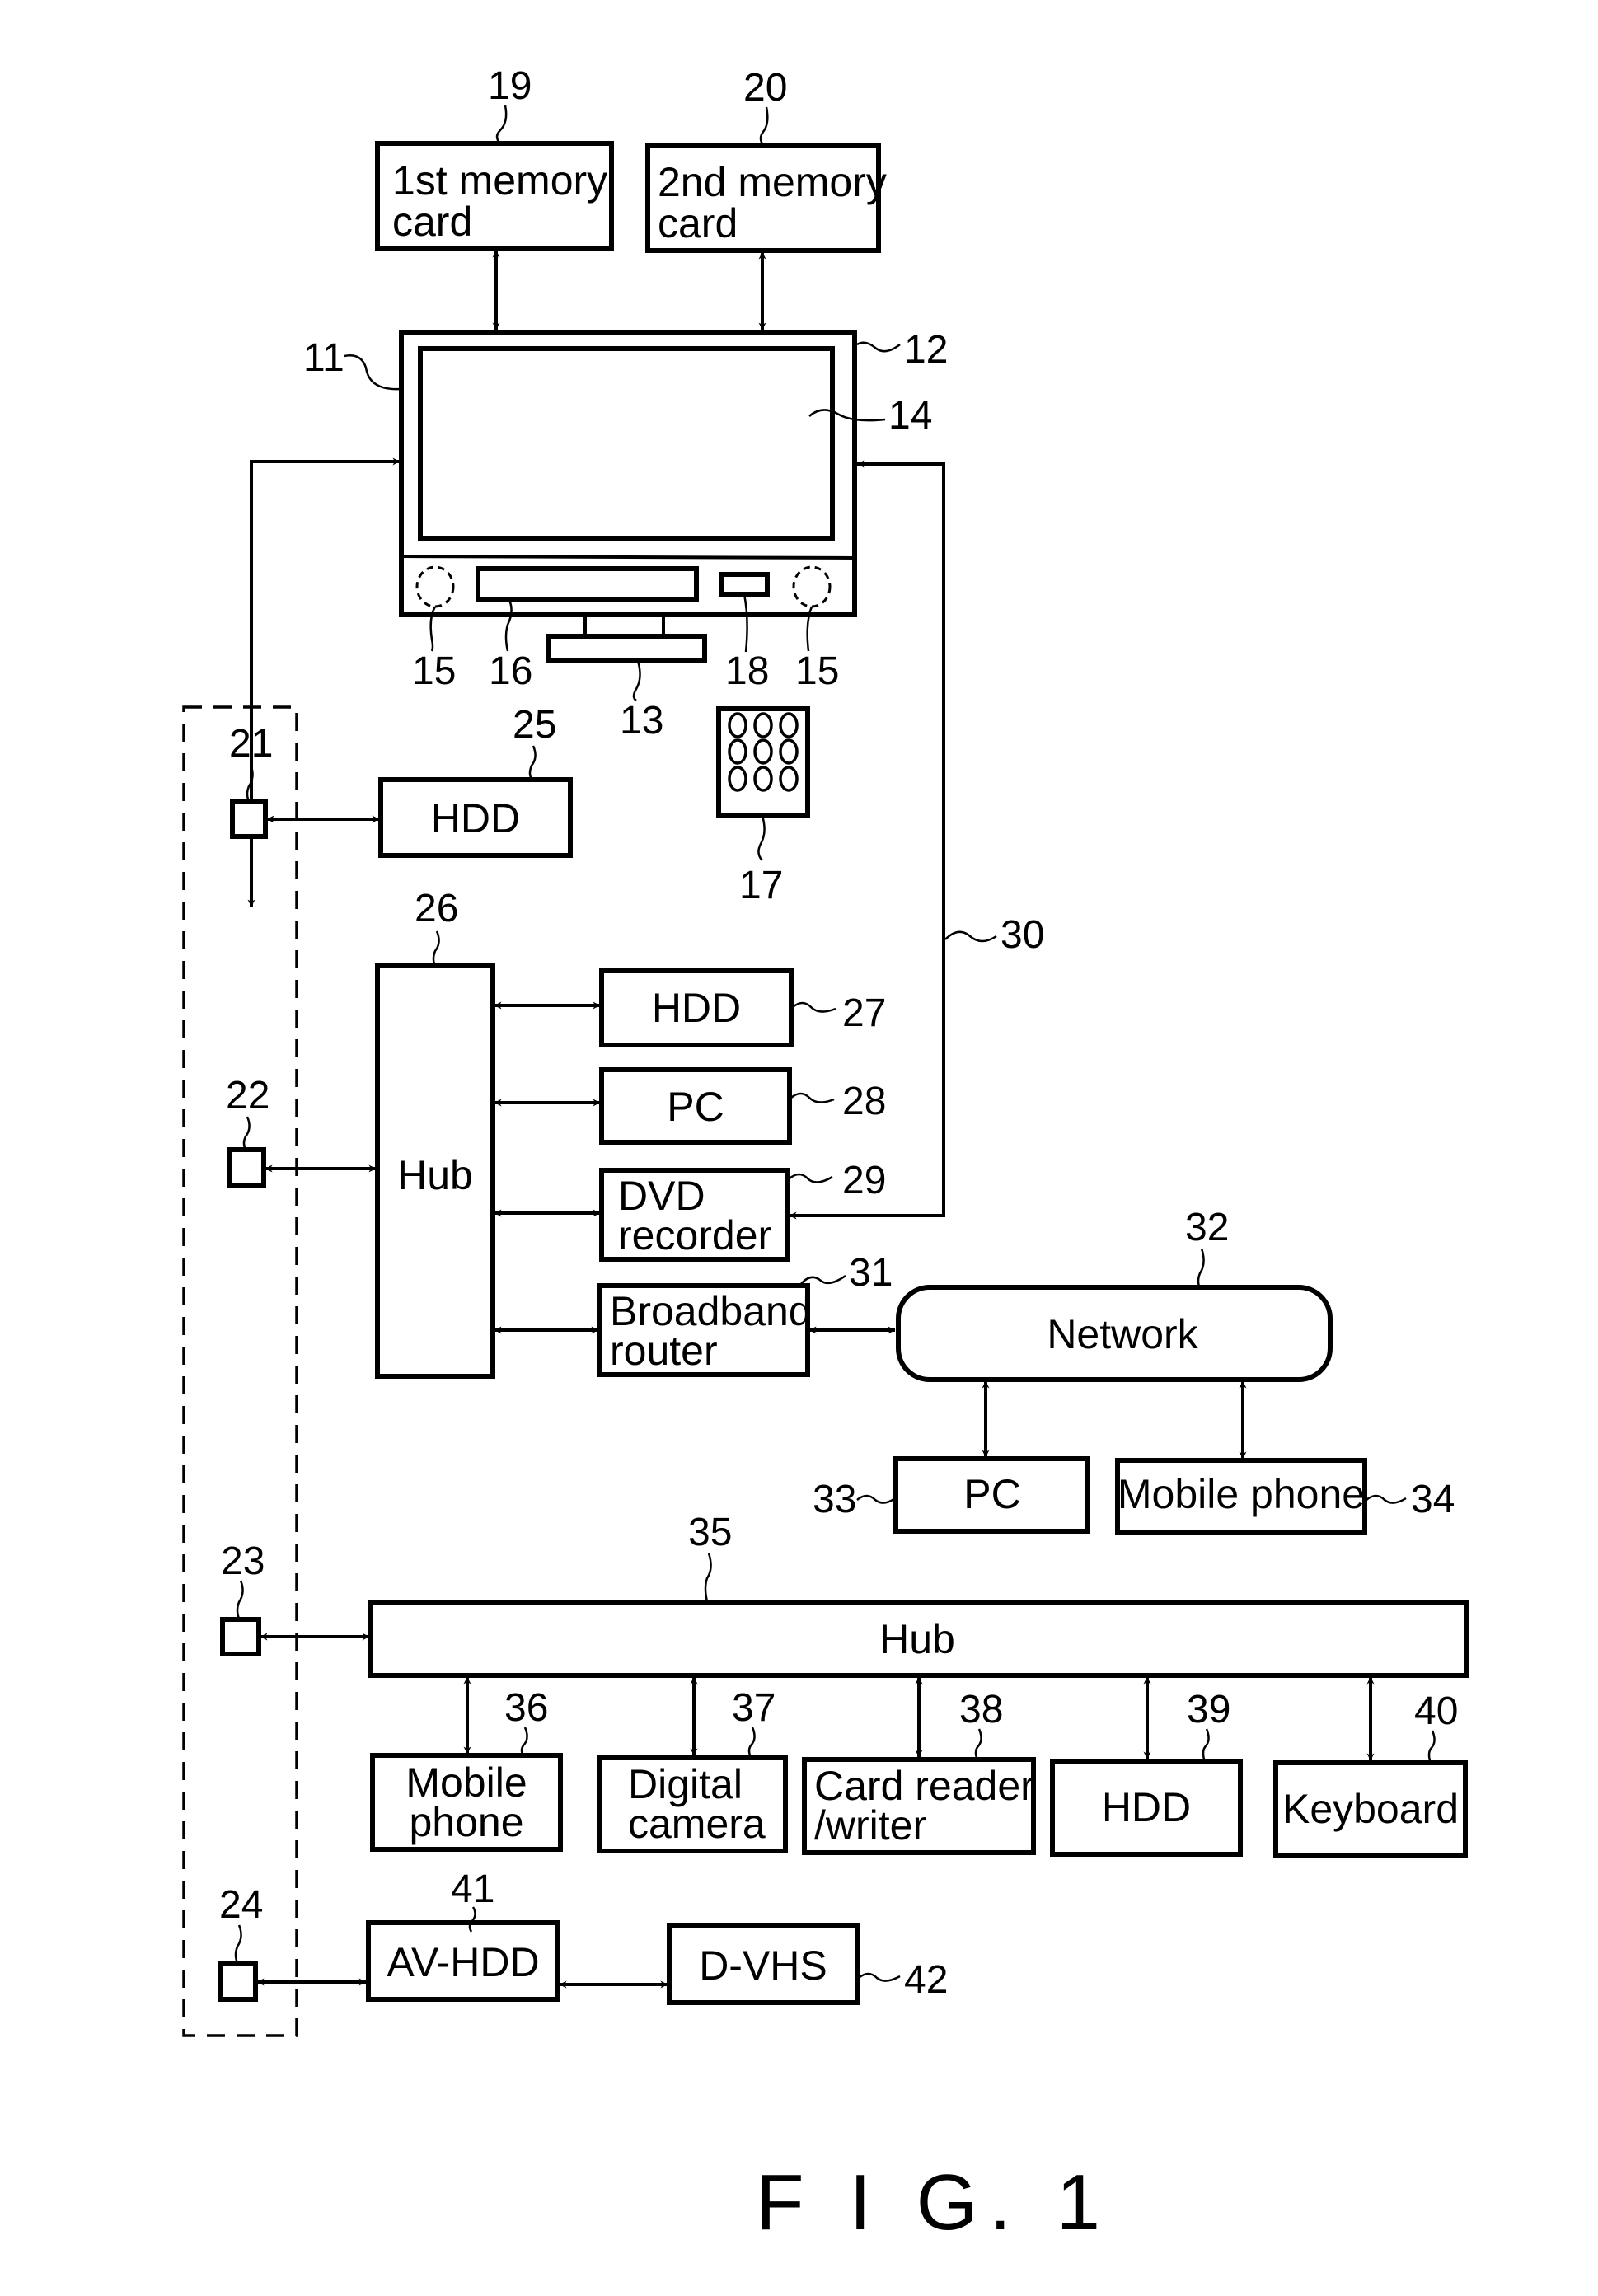 This screenshot has width=1598, height=2296. Describe the element at coordinates (698, 223) in the screenshot. I see `memory-card-2-label-line2: card` at that location.